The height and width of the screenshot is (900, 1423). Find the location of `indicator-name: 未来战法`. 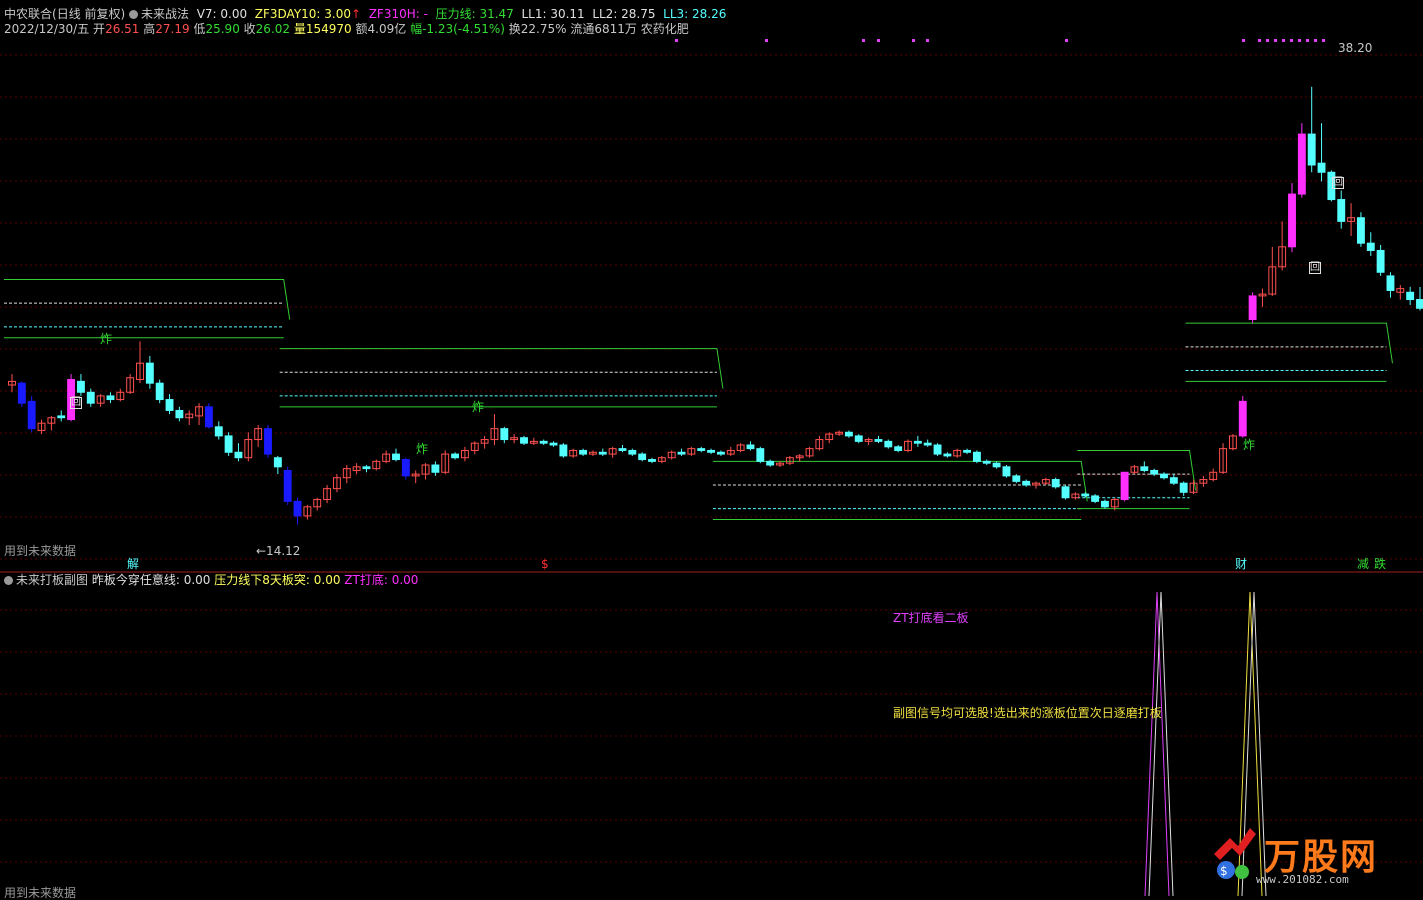

indicator-name: 未来战法 is located at coordinates (165, 14).